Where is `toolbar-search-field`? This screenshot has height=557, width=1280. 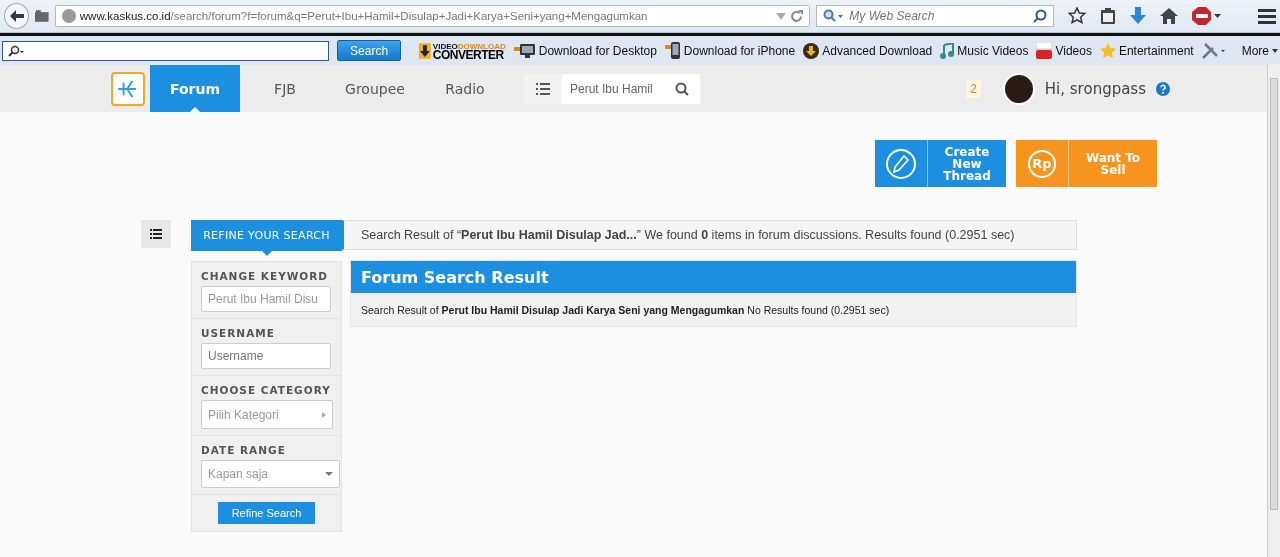
toolbar-search-field is located at coordinates (166, 50).